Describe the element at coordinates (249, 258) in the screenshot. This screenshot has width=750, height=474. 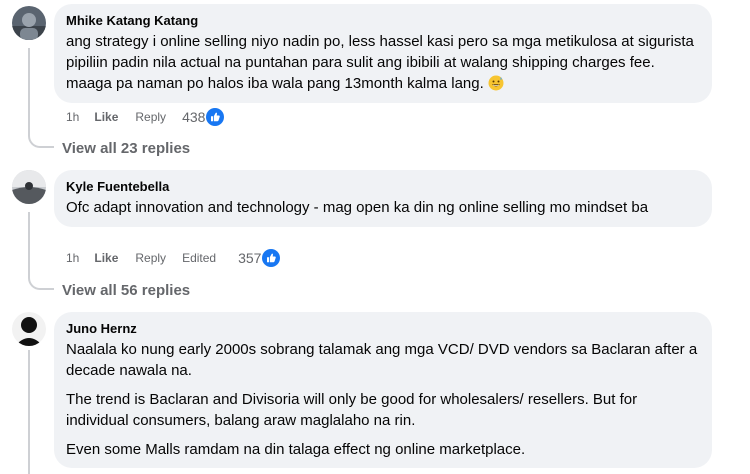
I see `reaction-count: 357` at that location.